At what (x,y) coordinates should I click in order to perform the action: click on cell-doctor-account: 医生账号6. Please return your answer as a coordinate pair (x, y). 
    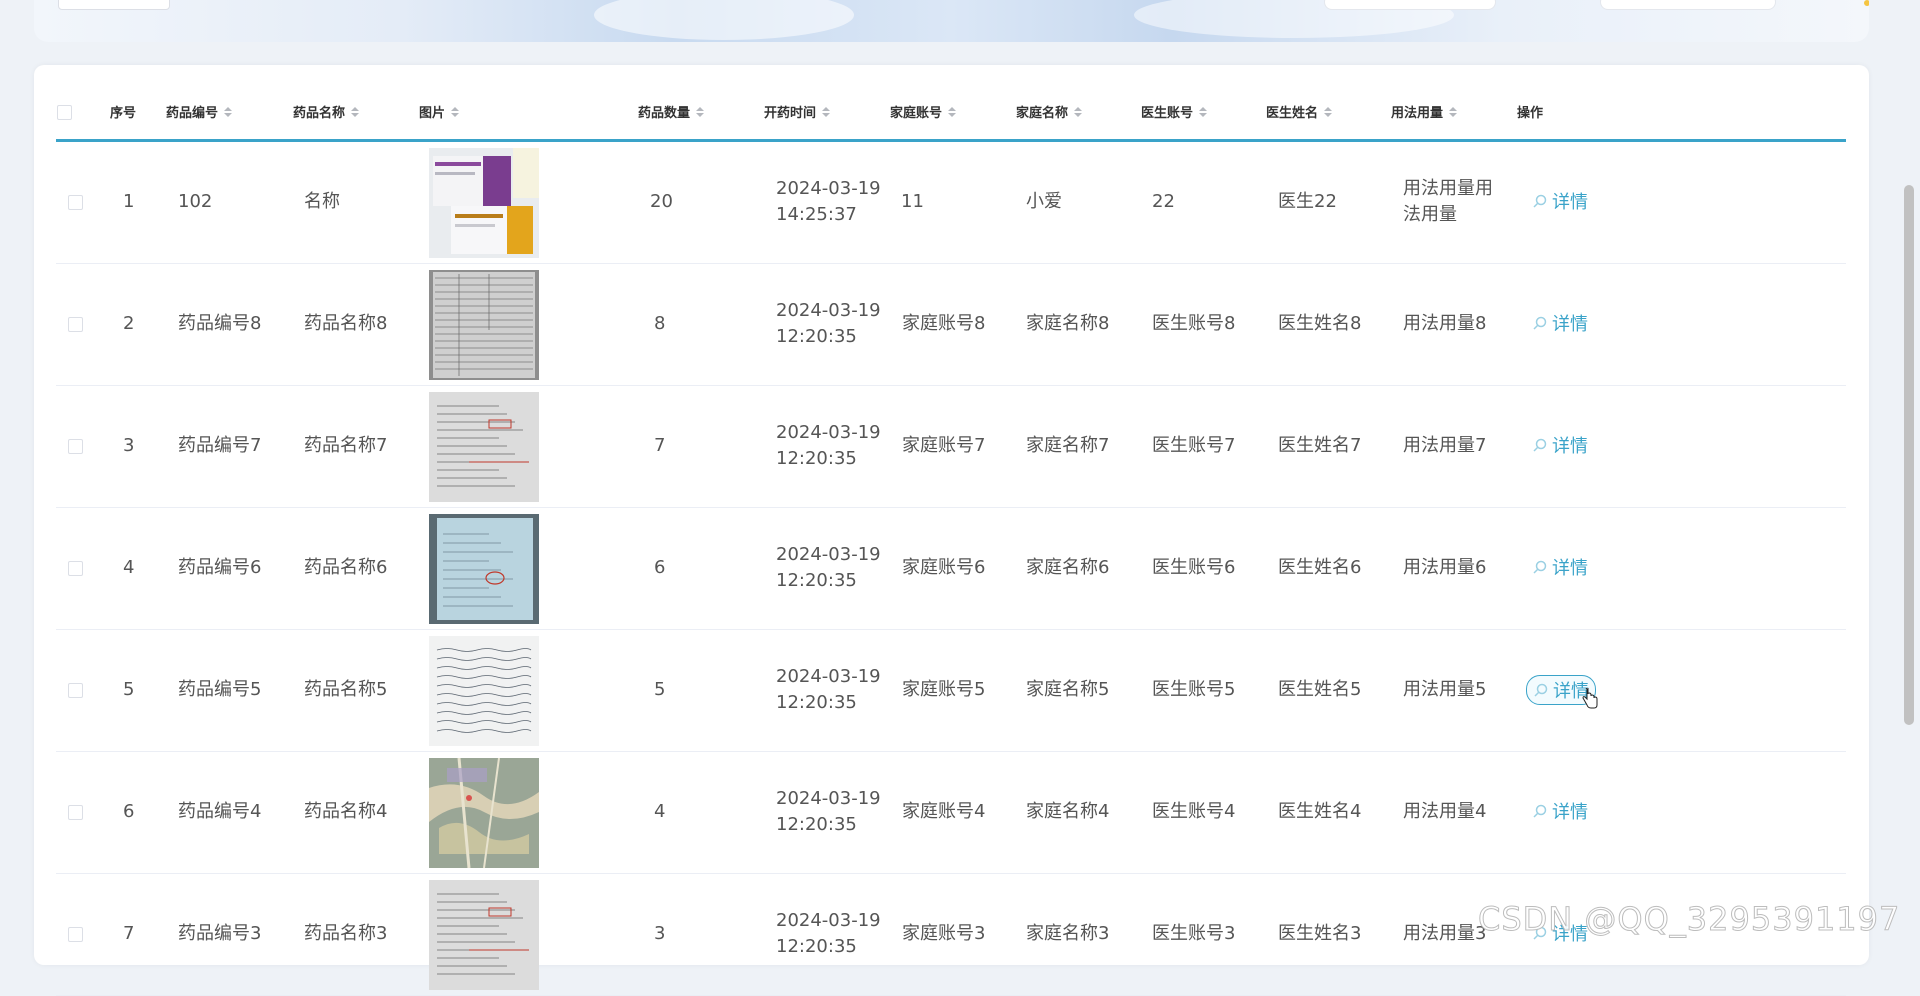
    Looking at the image, I should click on (1194, 567).